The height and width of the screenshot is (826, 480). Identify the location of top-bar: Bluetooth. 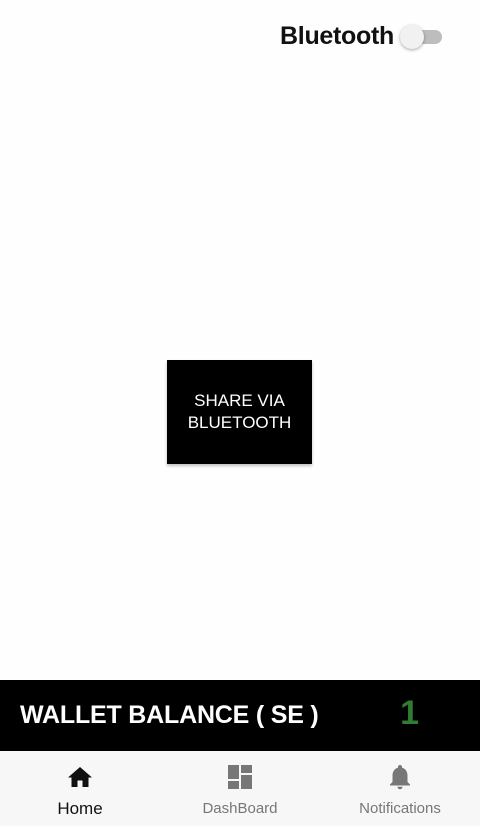
(362, 36).